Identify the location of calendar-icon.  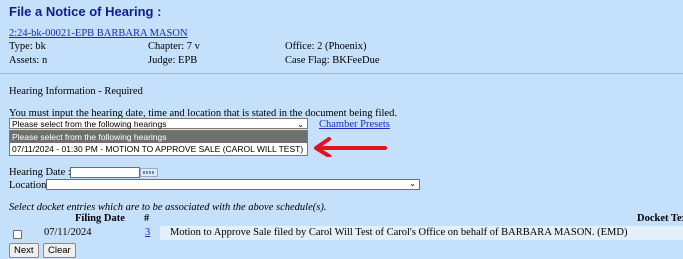
(149, 172).